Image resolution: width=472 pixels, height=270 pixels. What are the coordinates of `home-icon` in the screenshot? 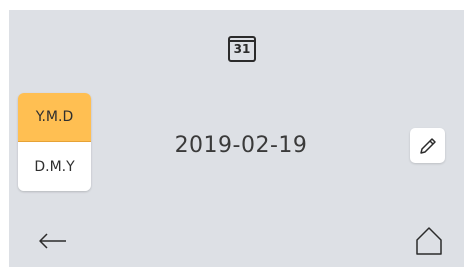 It's located at (429, 241).